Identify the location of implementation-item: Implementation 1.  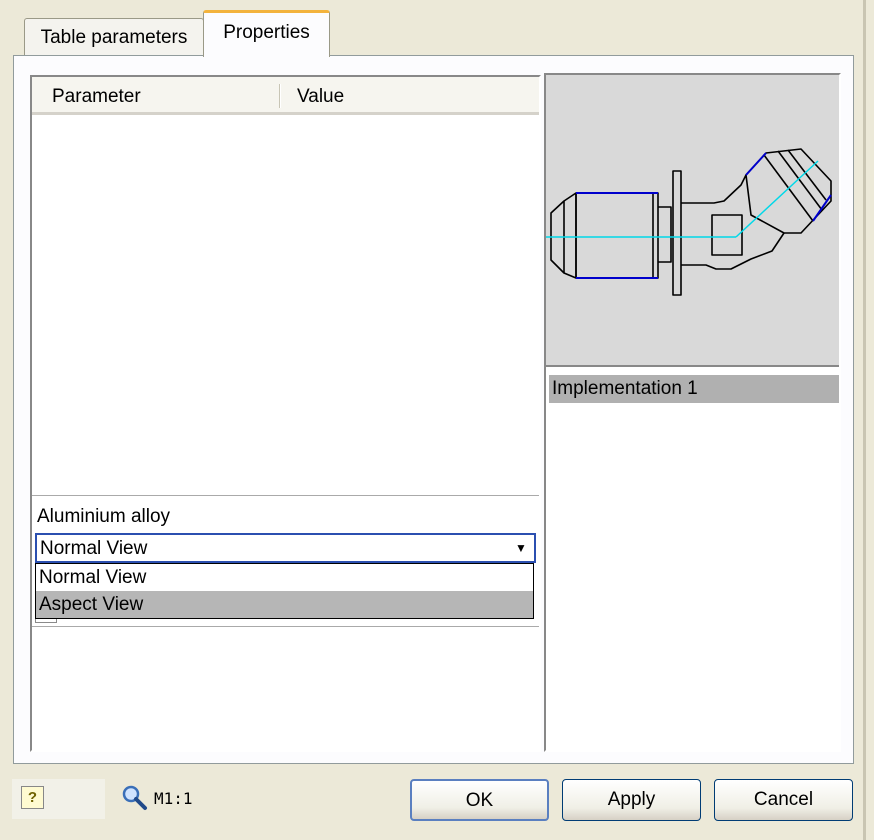
(694, 389).